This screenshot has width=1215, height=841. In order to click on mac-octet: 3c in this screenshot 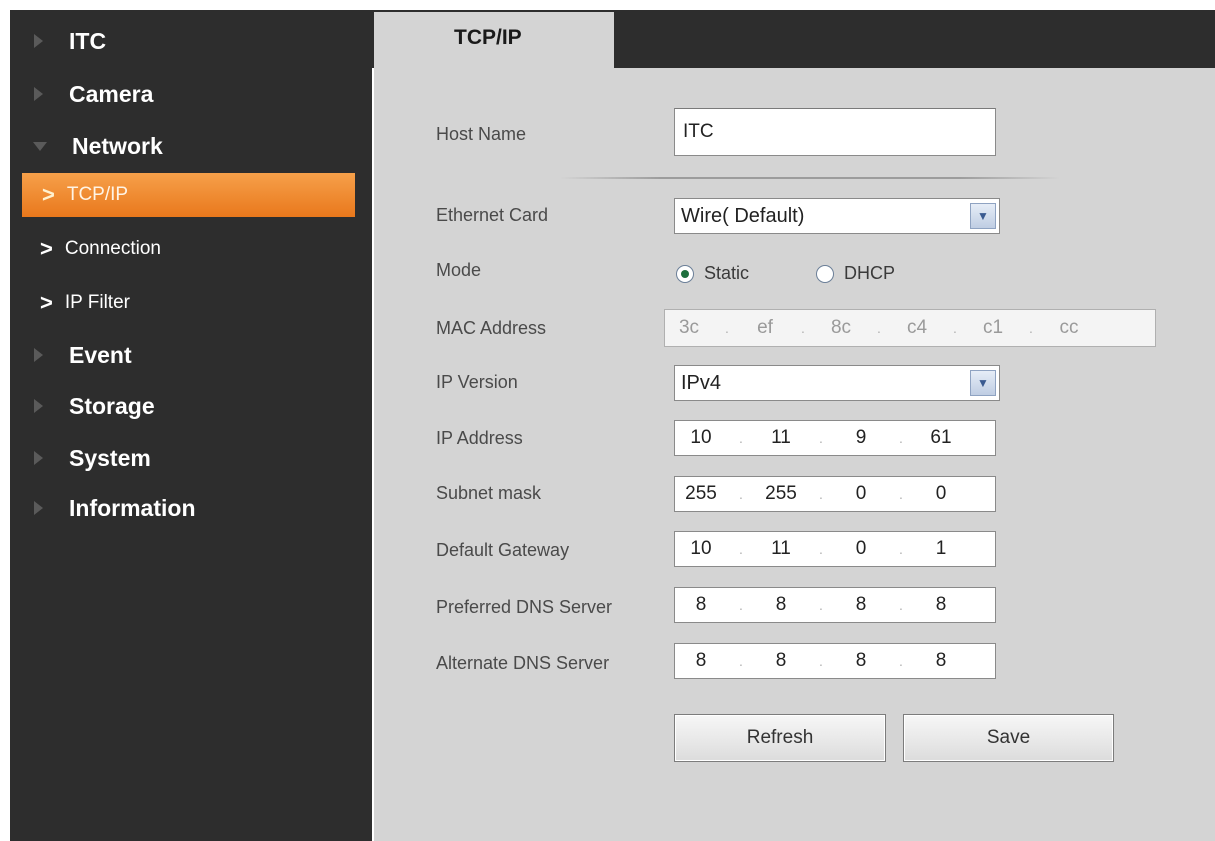, I will do `click(689, 327)`.